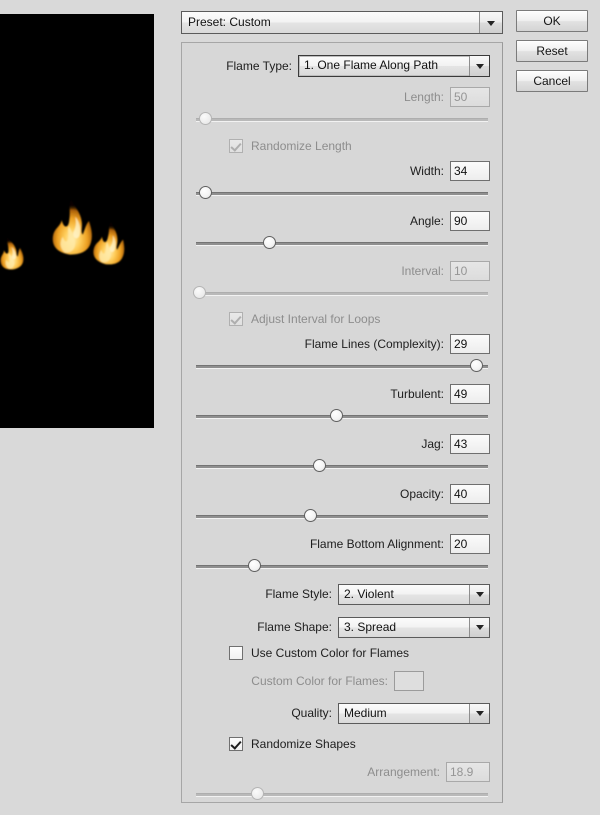 The image size is (600, 815). Describe the element at coordinates (236, 744) in the screenshot. I see `randomize-shapes-checkbox` at that location.